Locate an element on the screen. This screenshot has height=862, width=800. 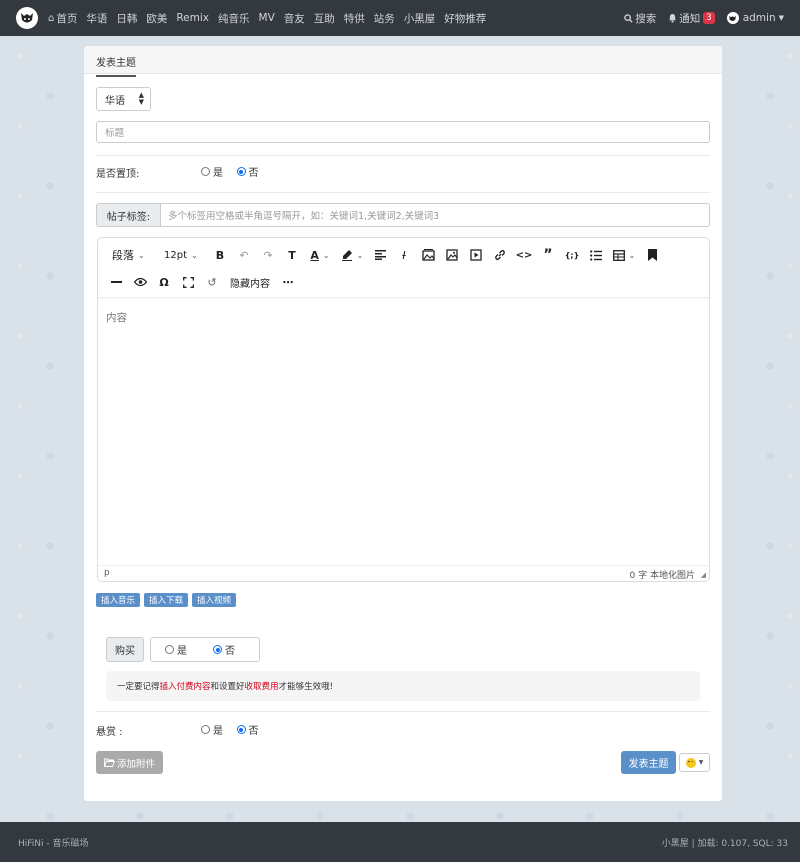
table-button: ⌄ is located at coordinates (624, 255).